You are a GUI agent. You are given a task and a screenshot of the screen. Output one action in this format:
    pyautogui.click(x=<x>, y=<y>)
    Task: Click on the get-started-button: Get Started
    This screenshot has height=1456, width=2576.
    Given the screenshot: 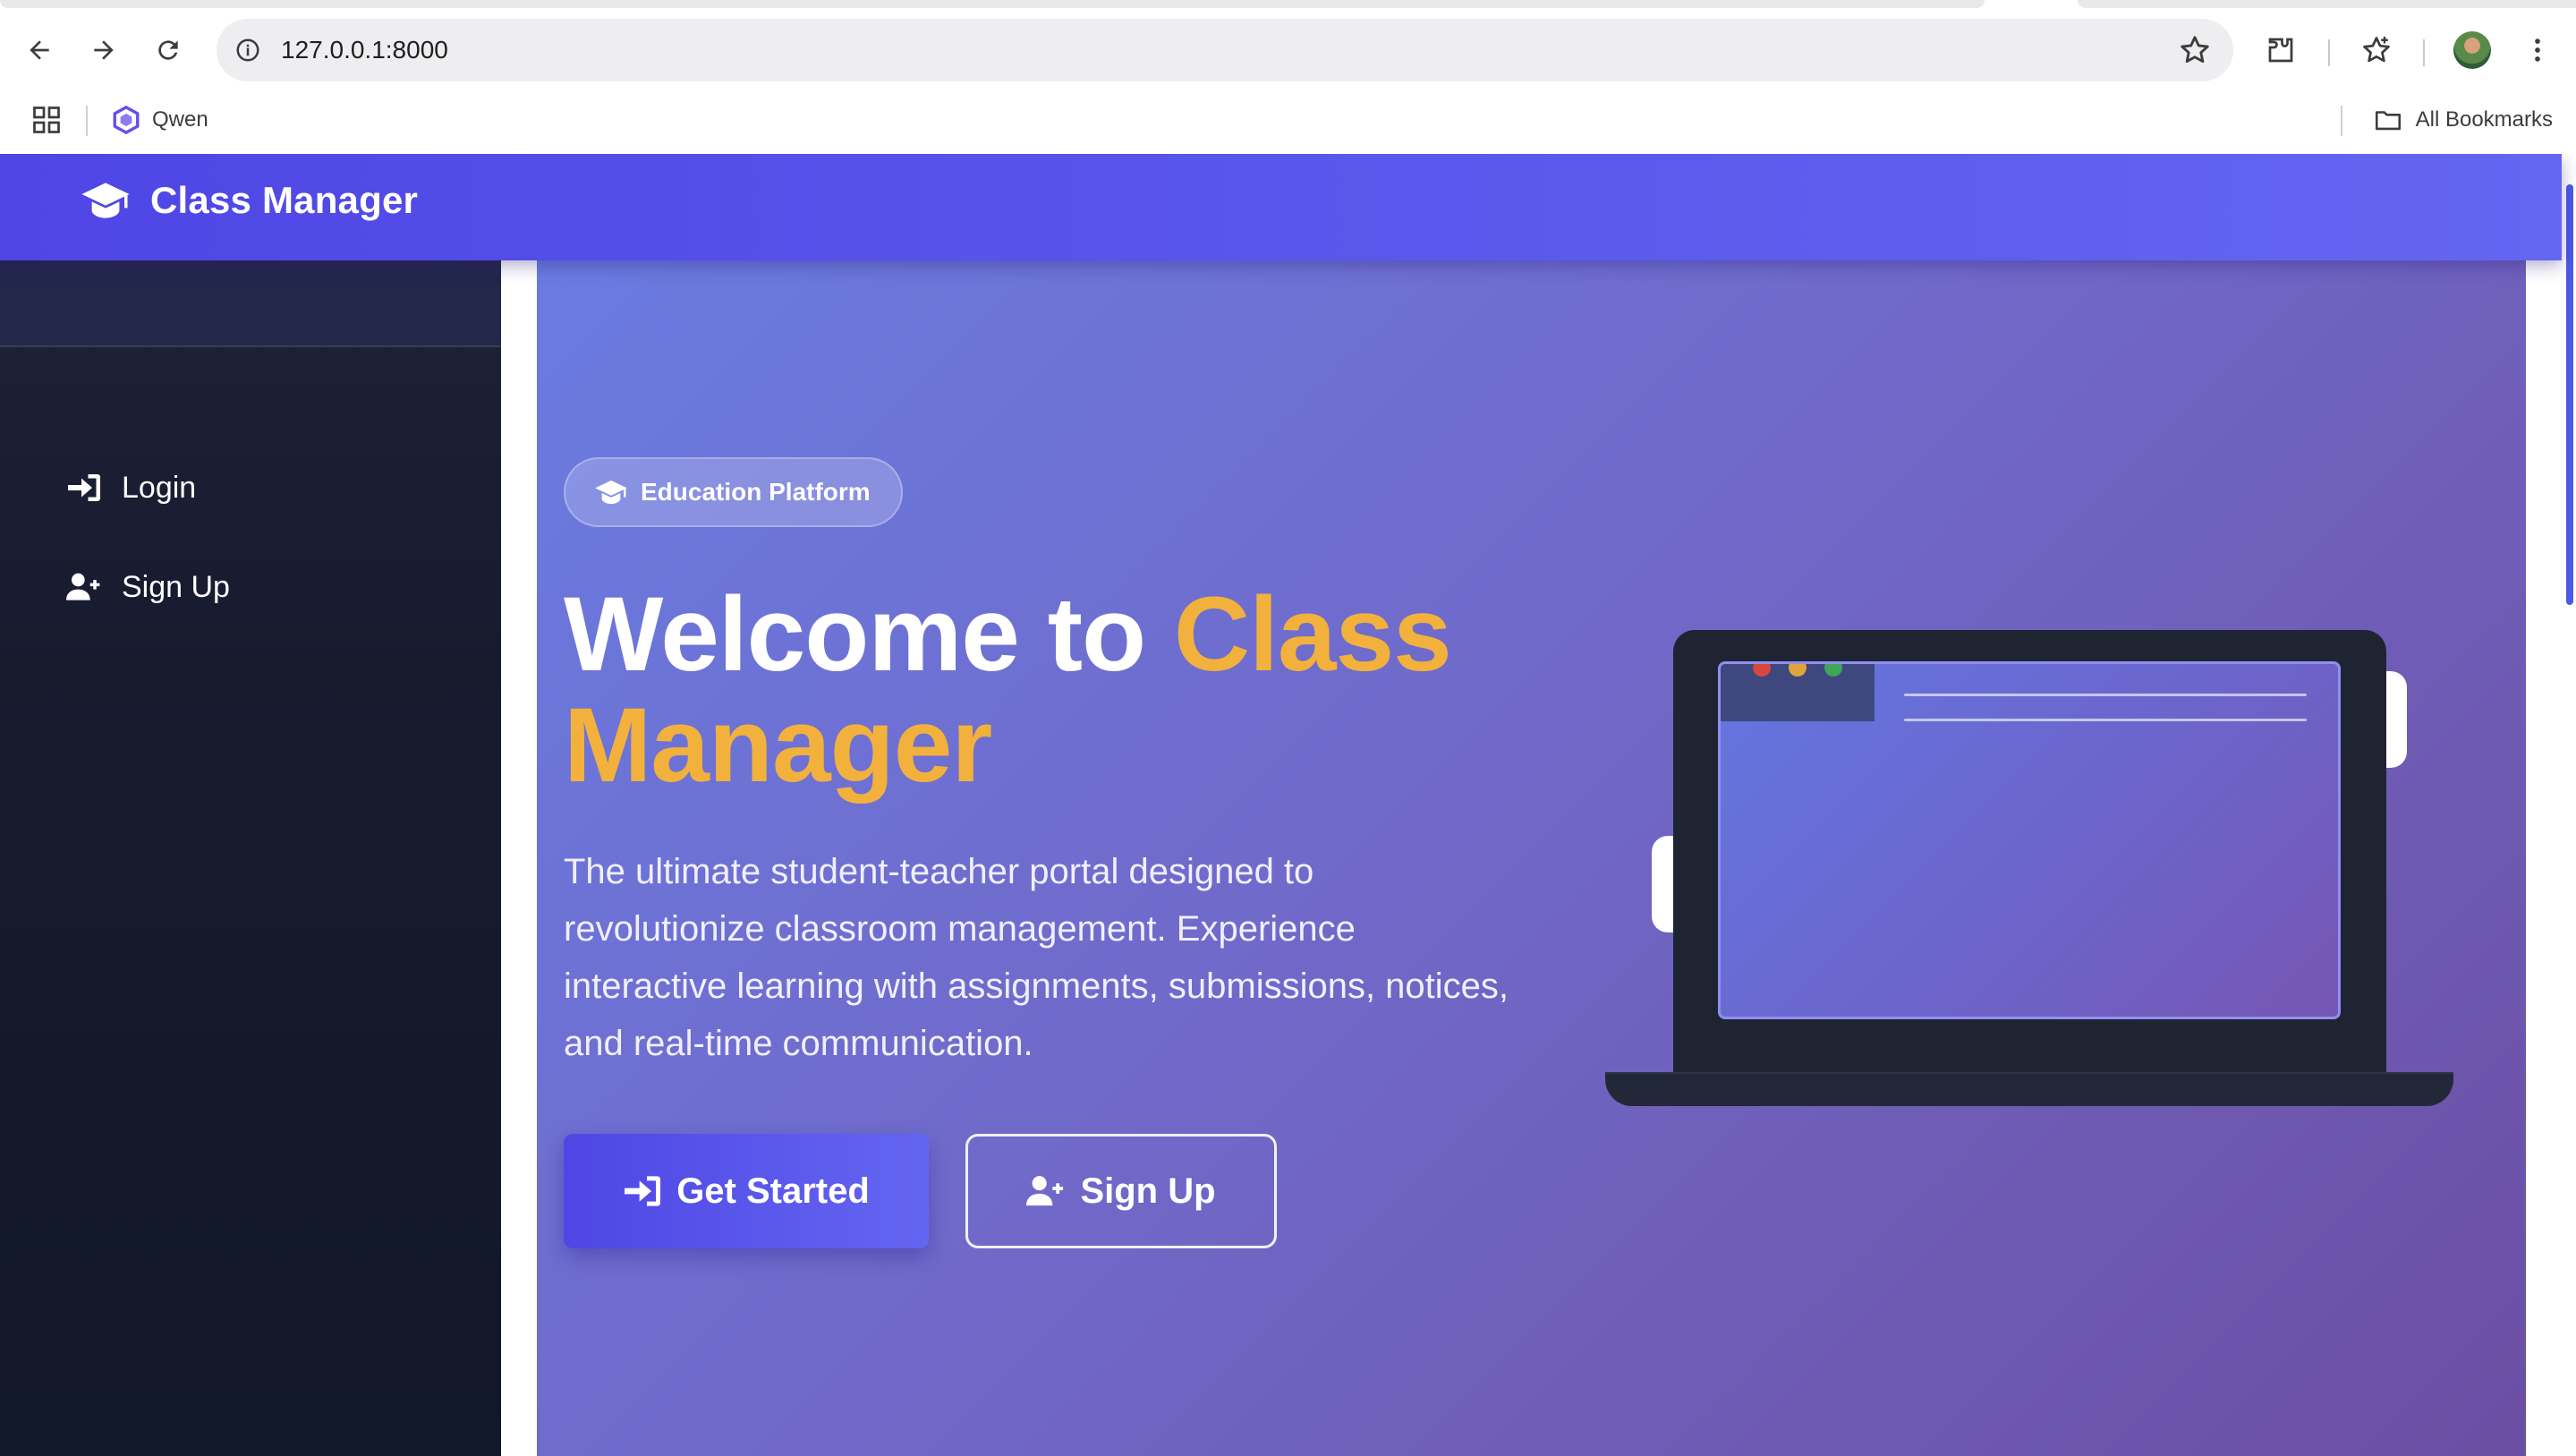 What is the action you would take?
    pyautogui.click(x=746, y=1191)
    